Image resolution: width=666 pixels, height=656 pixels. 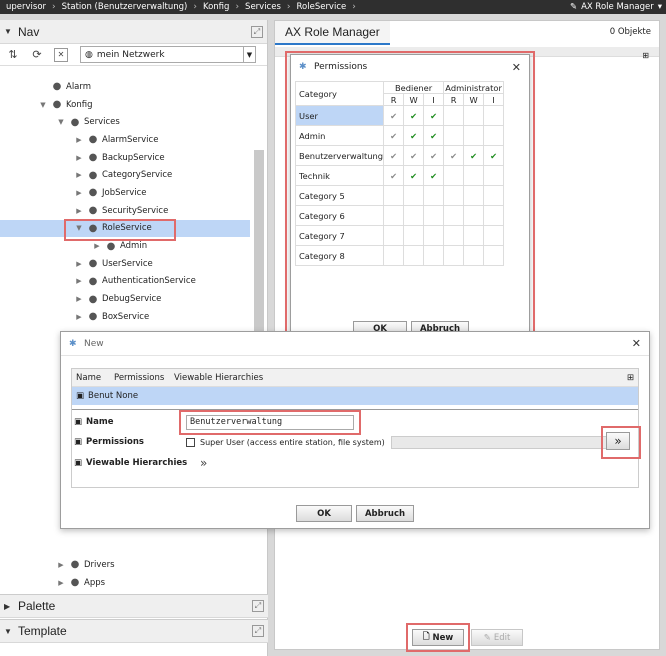 What do you see at coordinates (93, 175) in the screenshot?
I see `category-service-icon: ●` at bounding box center [93, 175].